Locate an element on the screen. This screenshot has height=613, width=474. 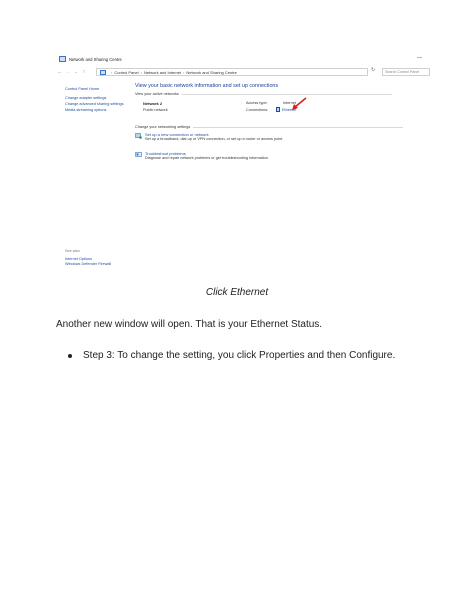
nav-change-advanced-sharing: Change advanced sharing settings is located at coordinates (96, 104).